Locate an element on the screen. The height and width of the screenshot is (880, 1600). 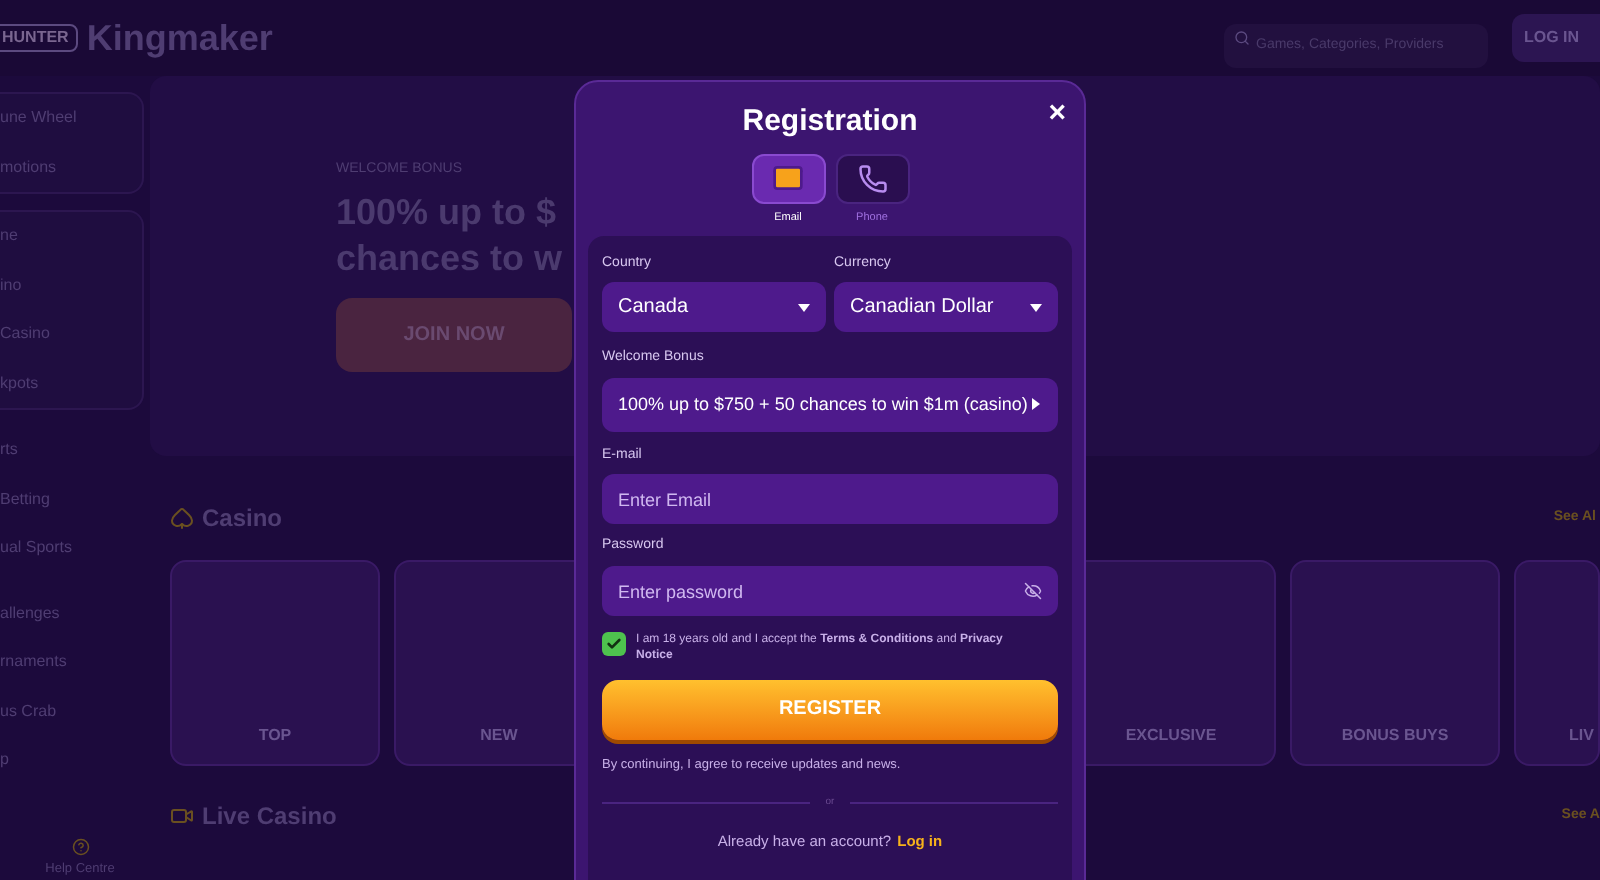
help-icon is located at coordinates (80, 846).